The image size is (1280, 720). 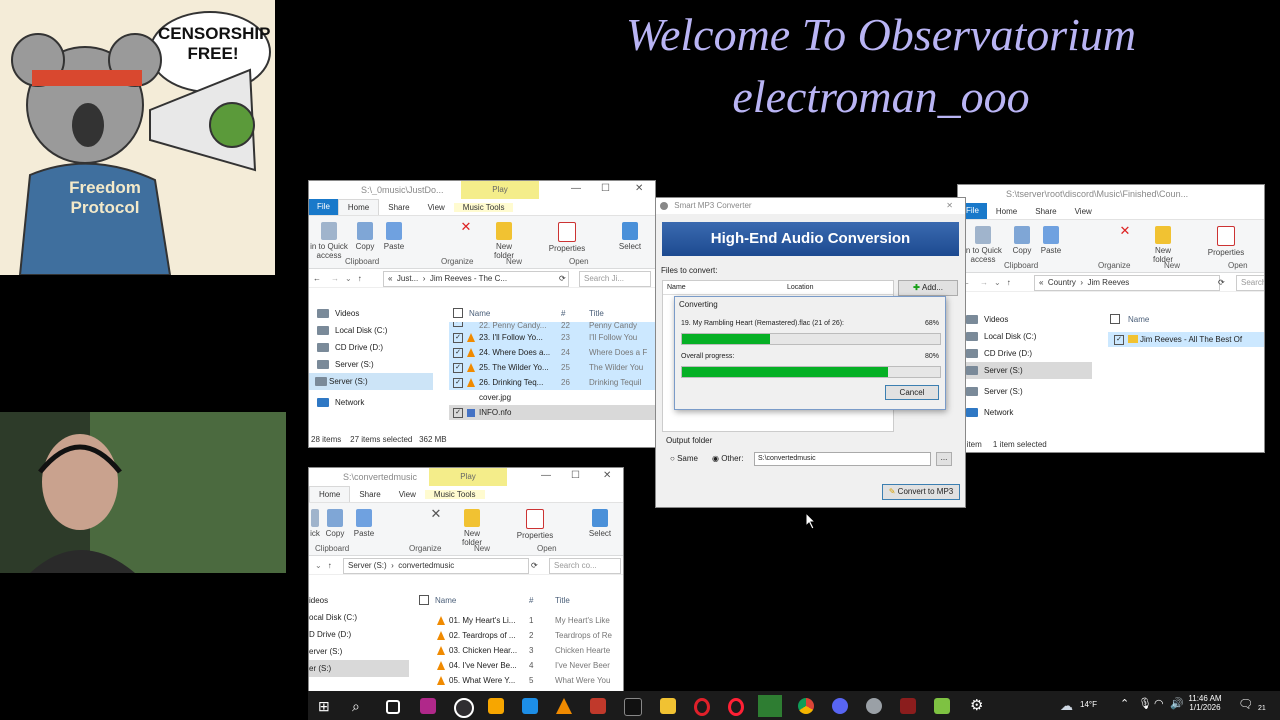 I want to click on nav-item-network: Network, so click(x=371, y=402).